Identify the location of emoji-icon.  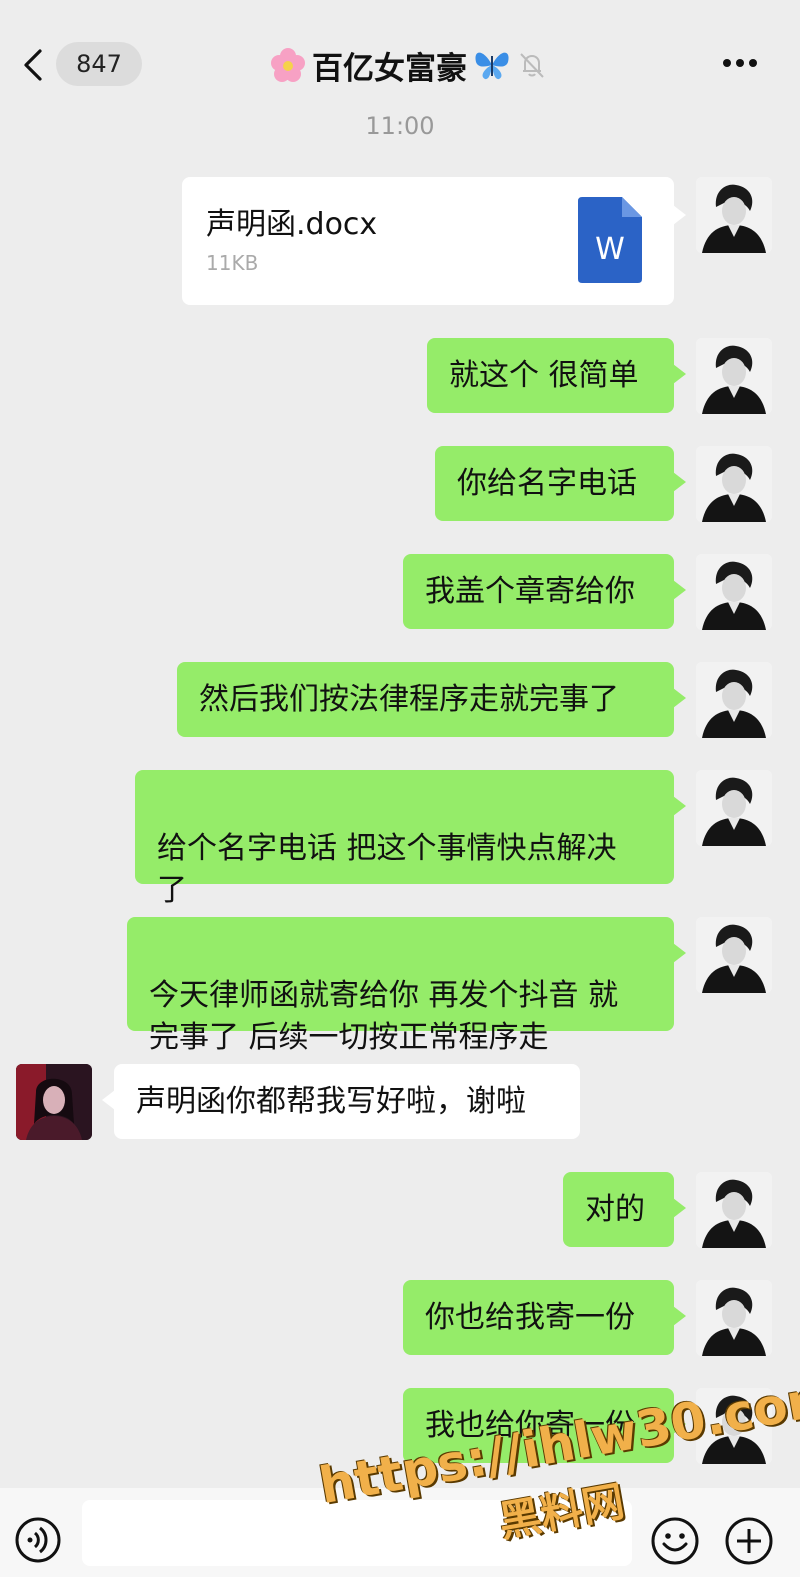
(675, 1541).